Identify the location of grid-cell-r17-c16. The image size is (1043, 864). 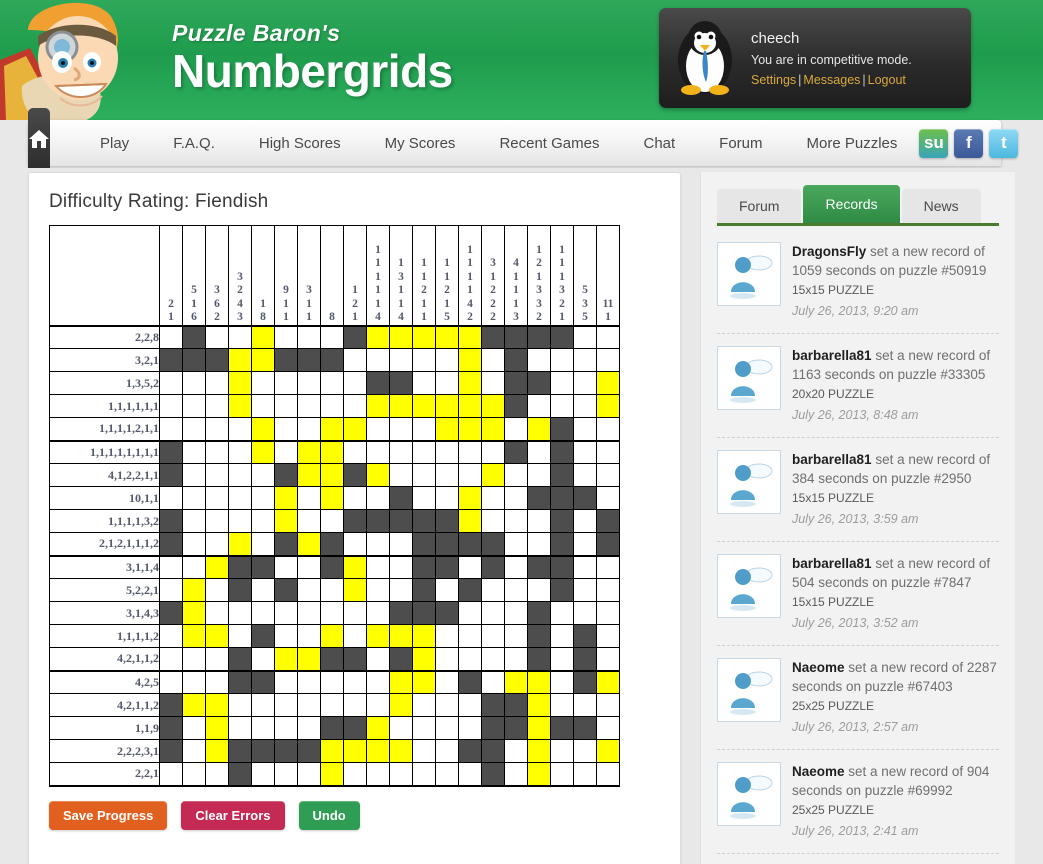
(516, 705).